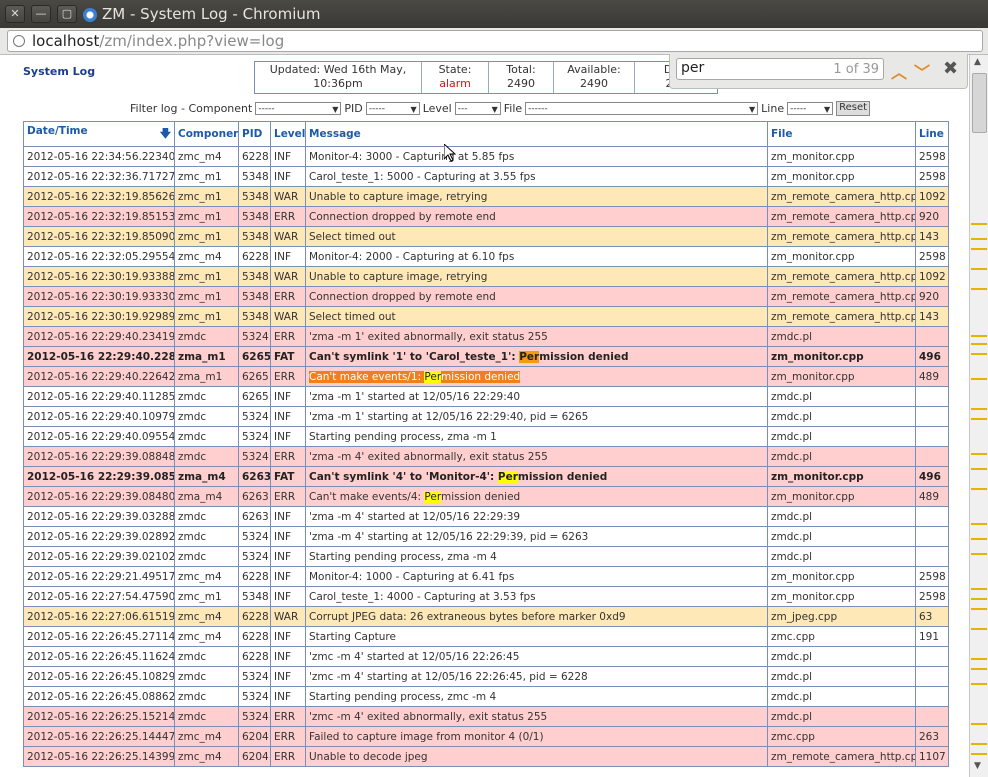  What do you see at coordinates (158, 41) in the screenshot?
I see `address-text: localhost/zm/index.php?view=log` at bounding box center [158, 41].